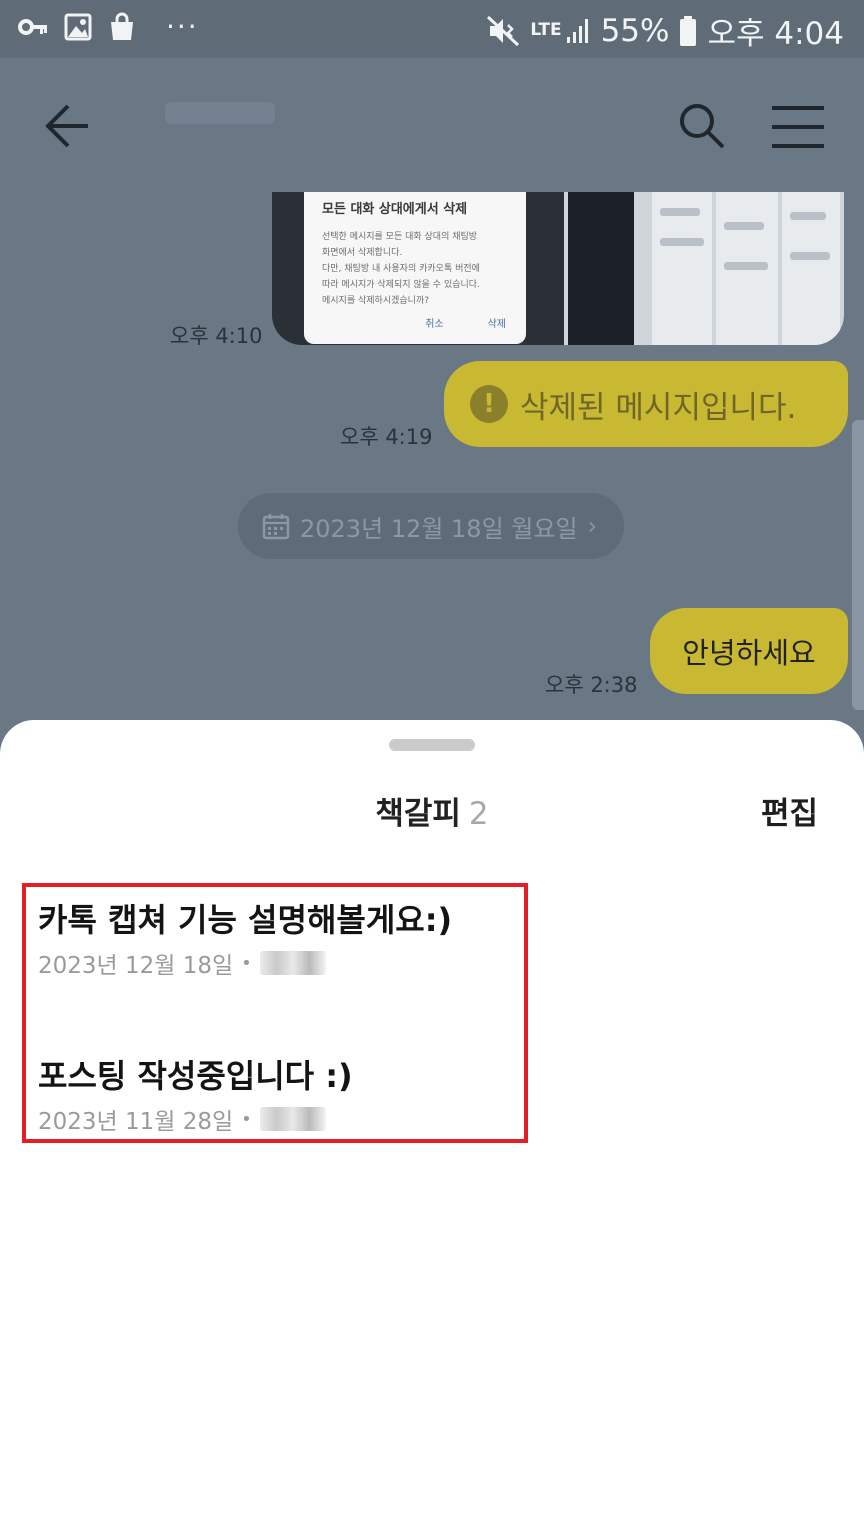 The height and width of the screenshot is (1536, 864). Describe the element at coordinates (432, 745) in the screenshot. I see `sheet-drag-handle` at that location.